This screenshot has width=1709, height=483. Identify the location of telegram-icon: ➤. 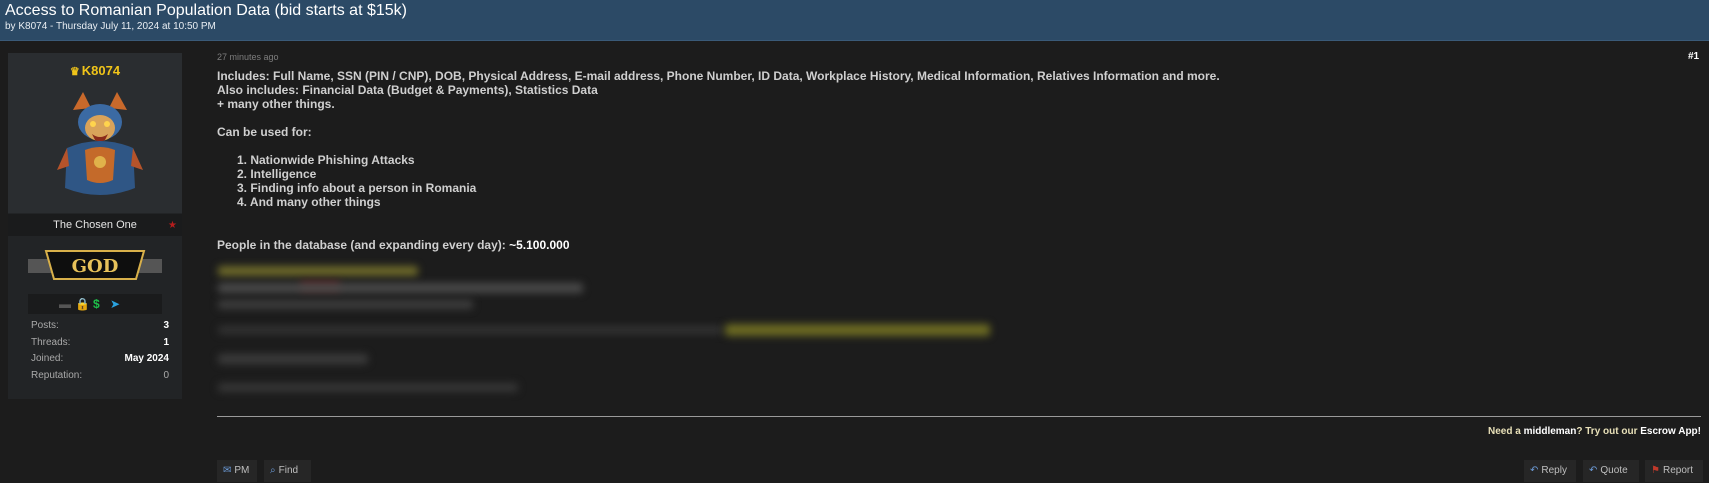
(115, 304).